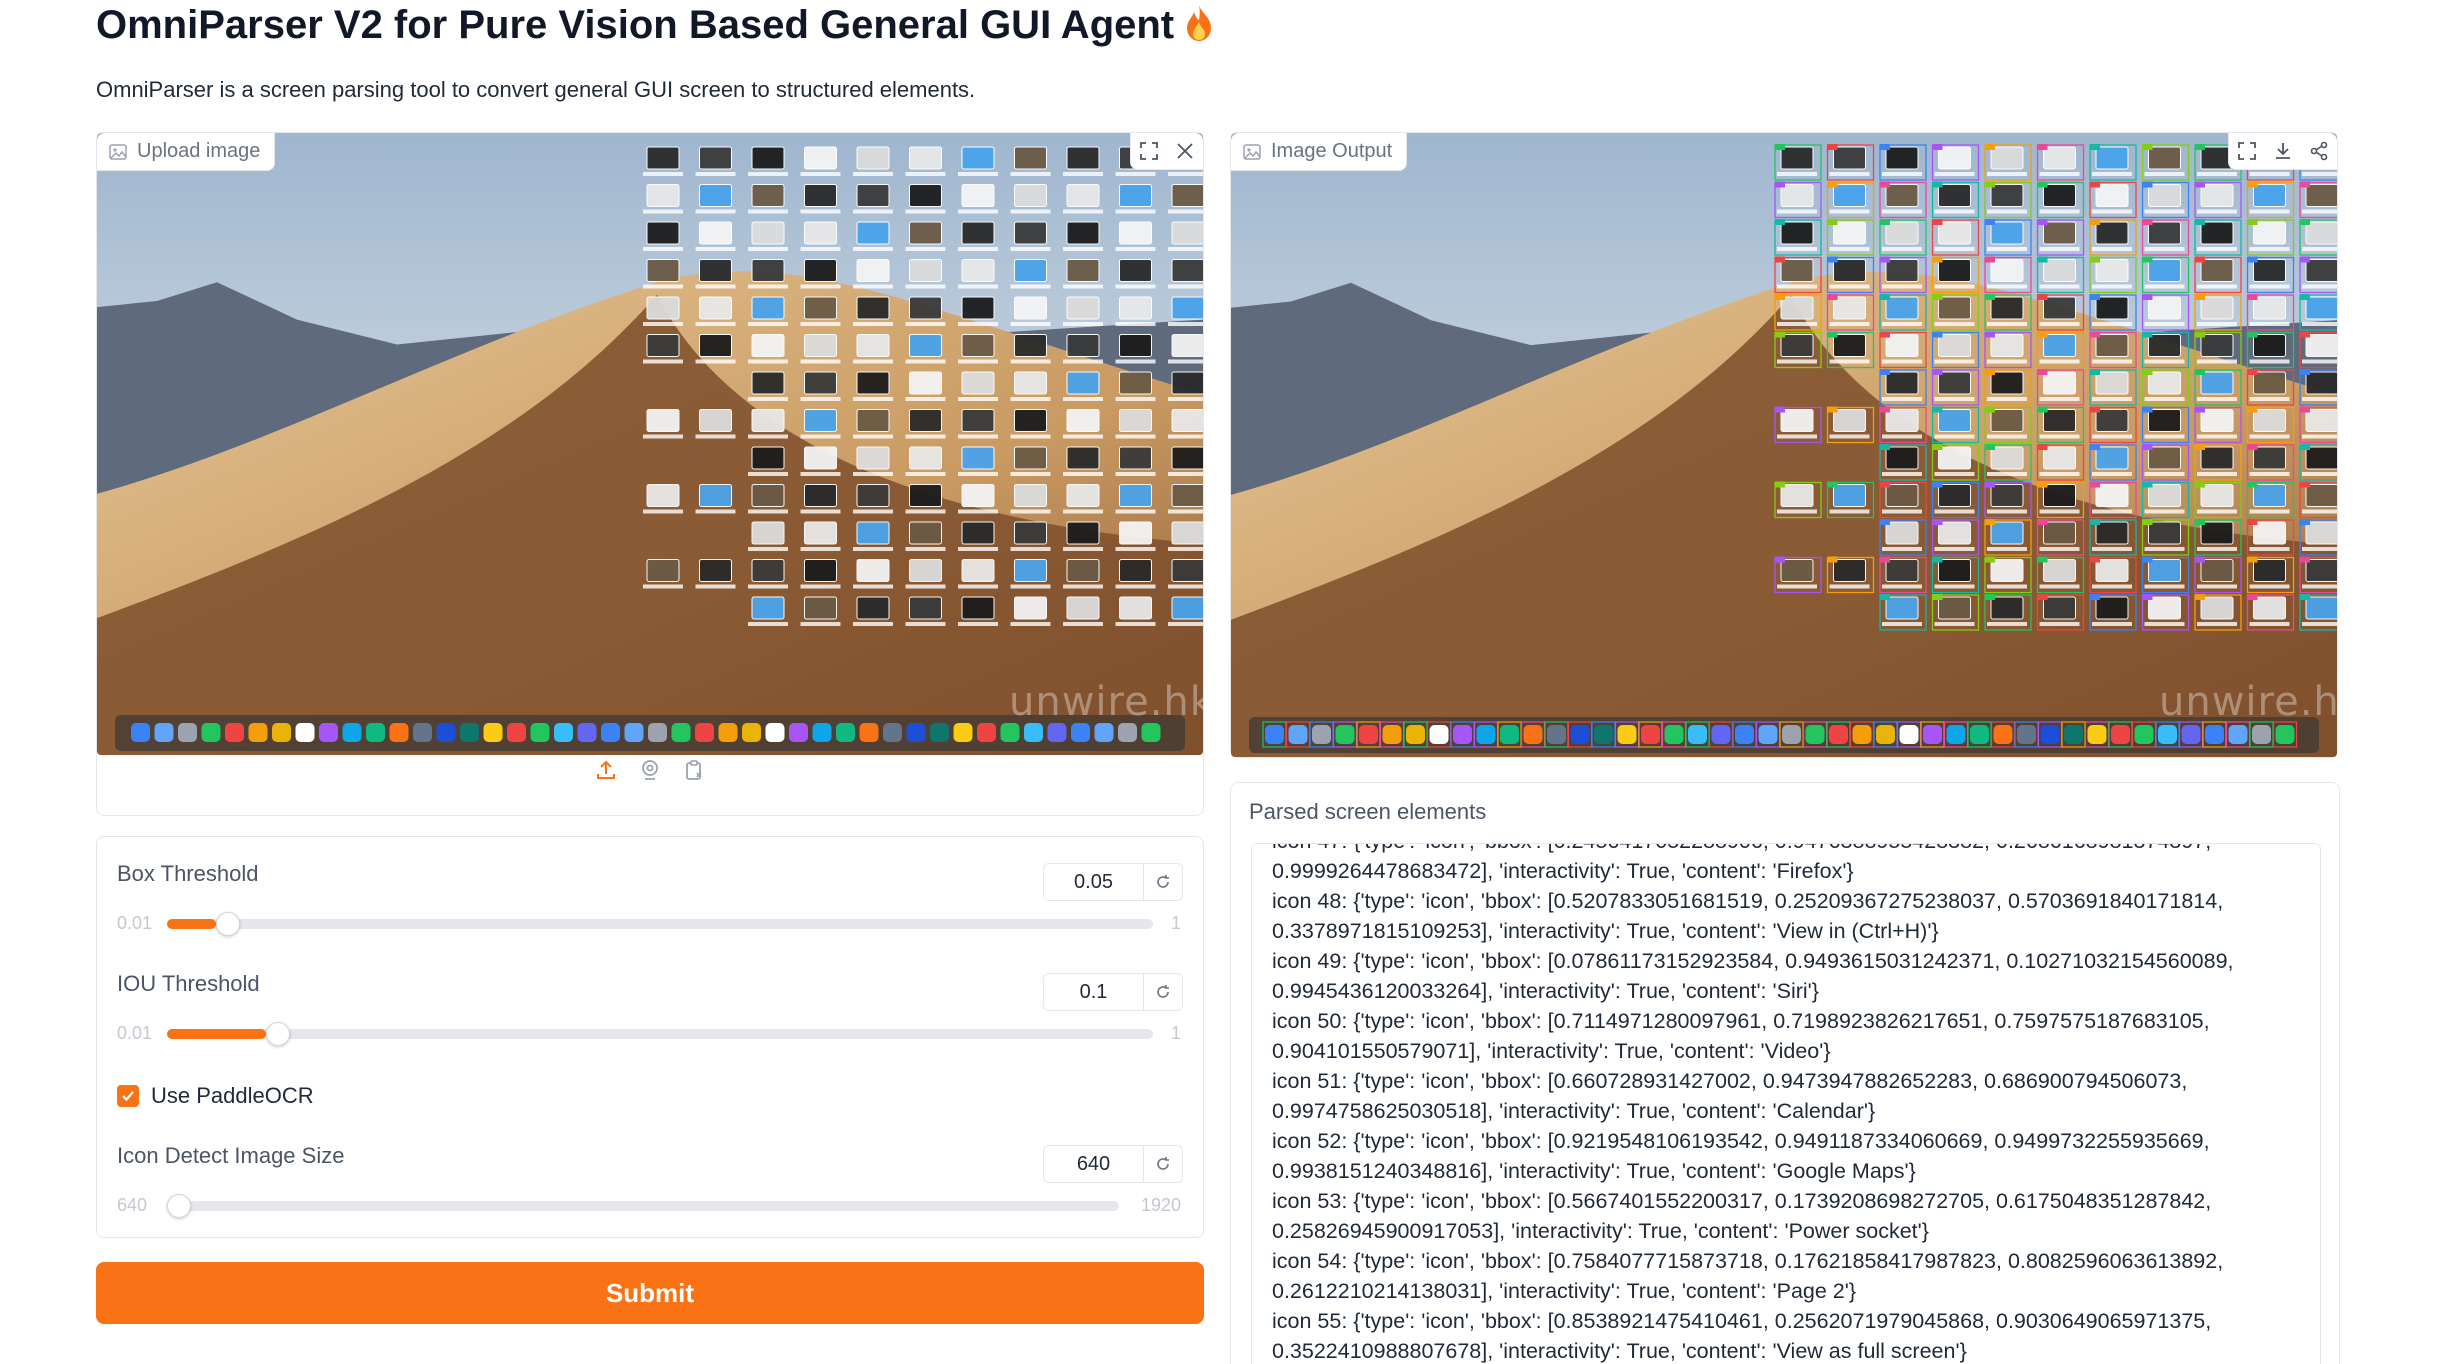 This screenshot has height=1364, width=2438. What do you see at coordinates (1252, 151) in the screenshot?
I see `image-icon` at bounding box center [1252, 151].